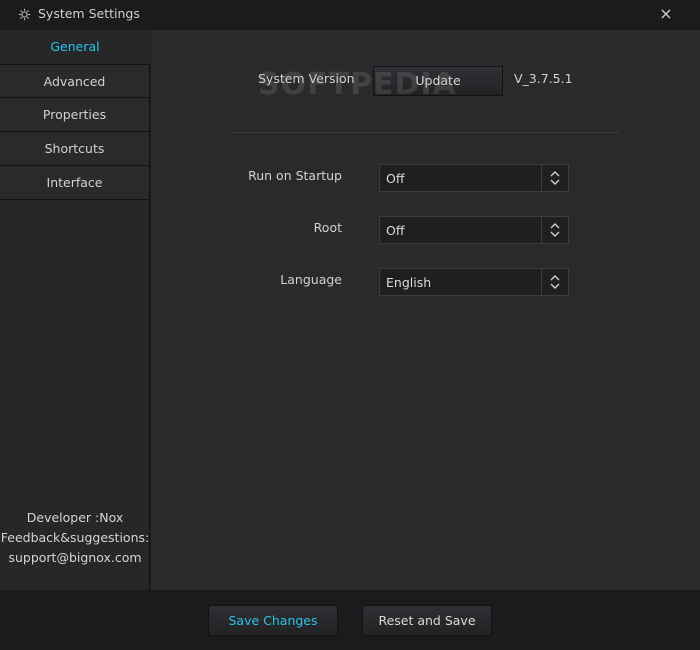 The width and height of the screenshot is (700, 650). I want to click on root-label: Root, so click(327, 227).